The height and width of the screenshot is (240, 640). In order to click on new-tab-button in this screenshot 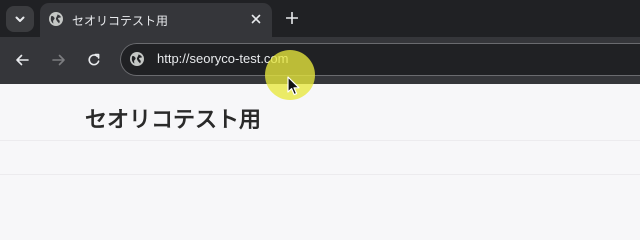, I will do `click(292, 18)`.